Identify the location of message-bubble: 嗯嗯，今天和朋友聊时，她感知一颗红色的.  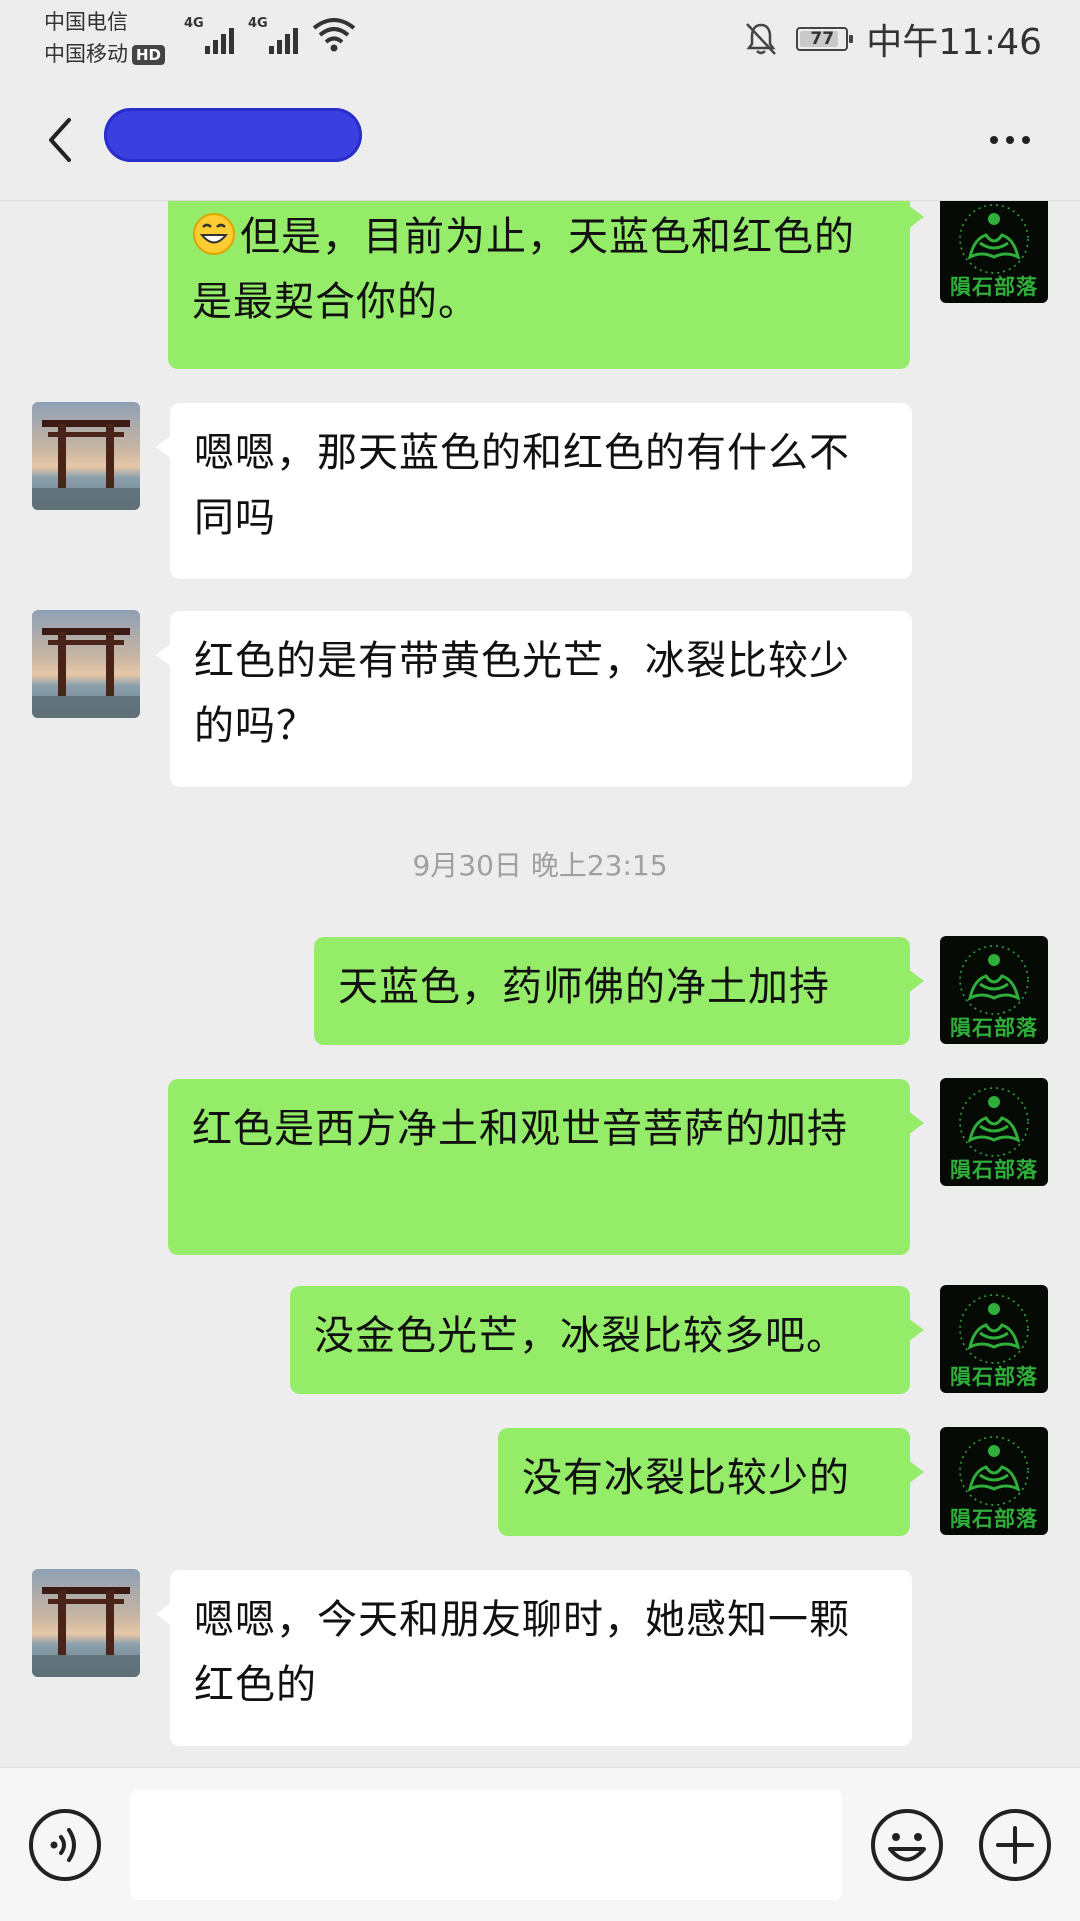
(534, 1658).